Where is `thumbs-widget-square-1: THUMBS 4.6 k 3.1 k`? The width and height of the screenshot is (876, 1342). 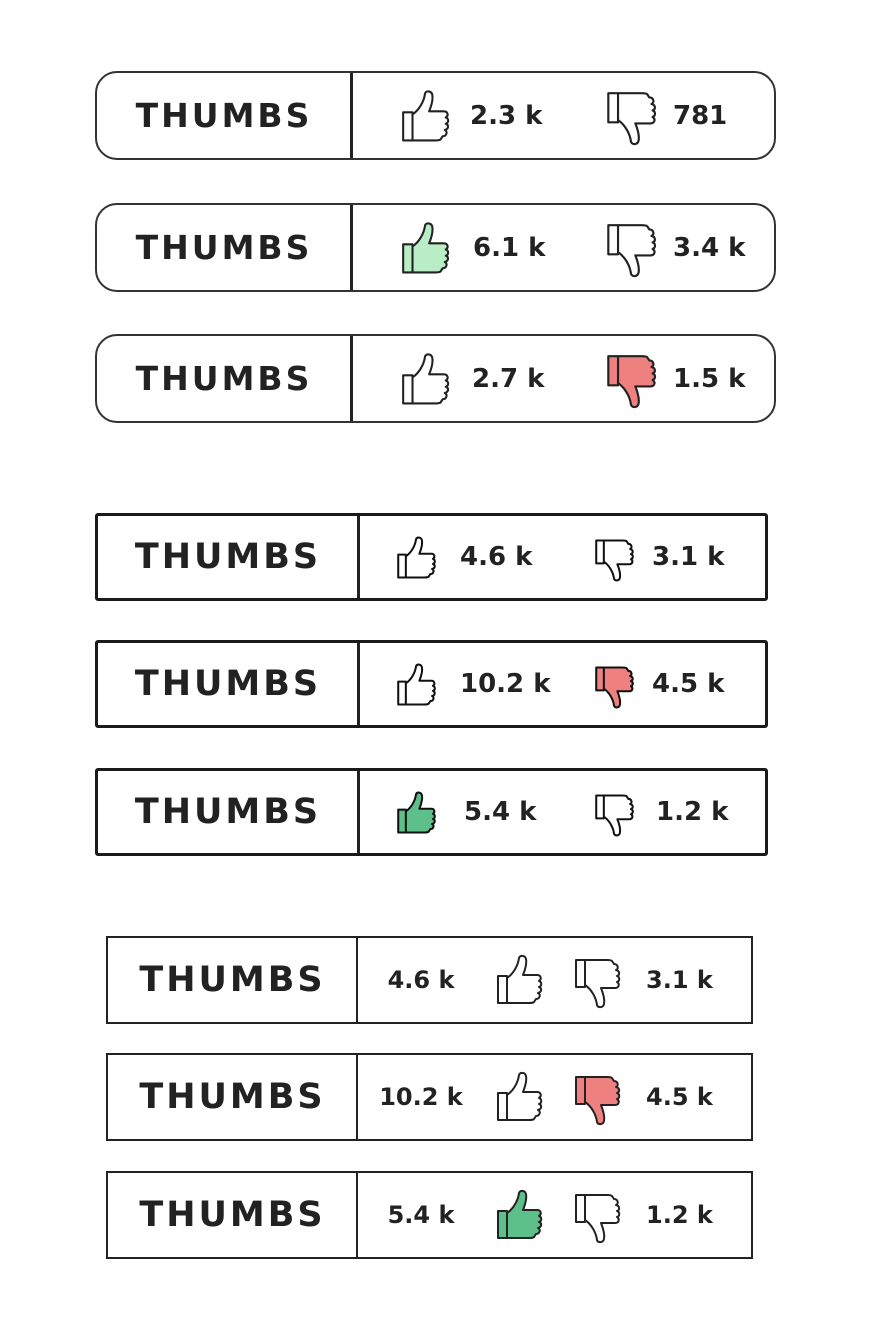 thumbs-widget-square-1: THUMBS 4.6 k 3.1 k is located at coordinates (431, 557).